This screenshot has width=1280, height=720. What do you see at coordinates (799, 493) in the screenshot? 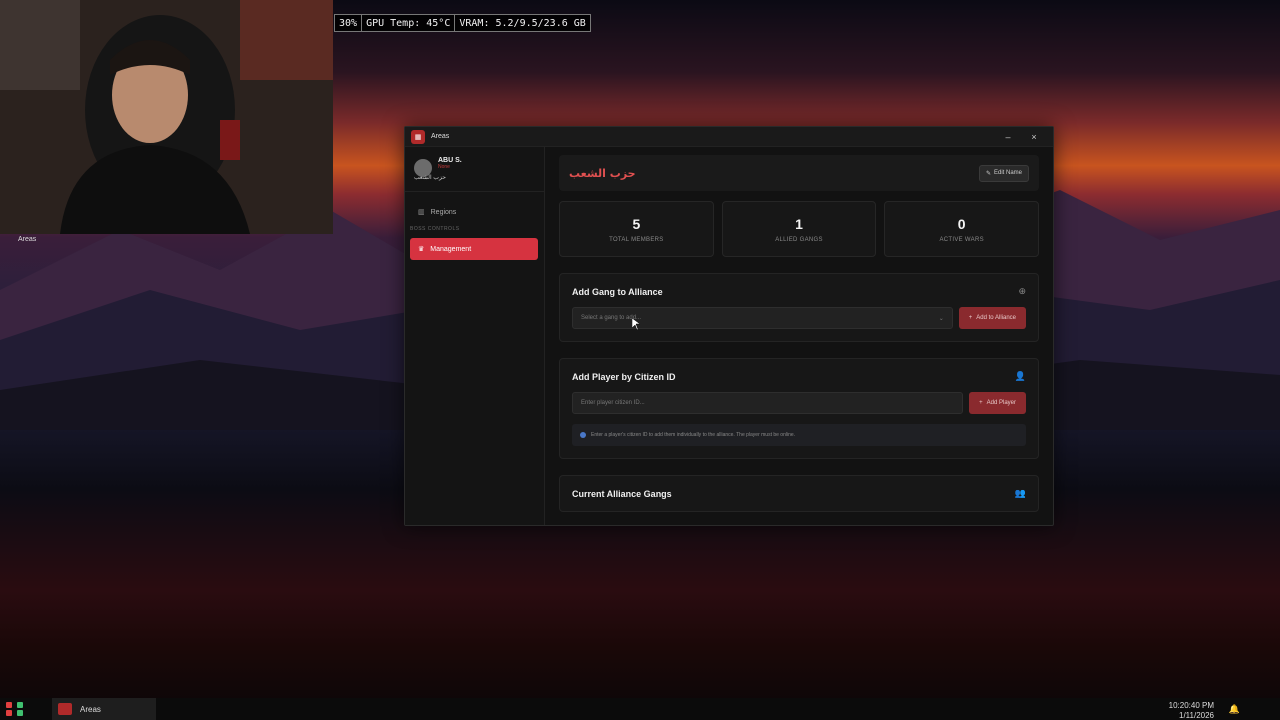
I see `current-gangs-panel: Current Alliance Gangs 👥` at bounding box center [799, 493].